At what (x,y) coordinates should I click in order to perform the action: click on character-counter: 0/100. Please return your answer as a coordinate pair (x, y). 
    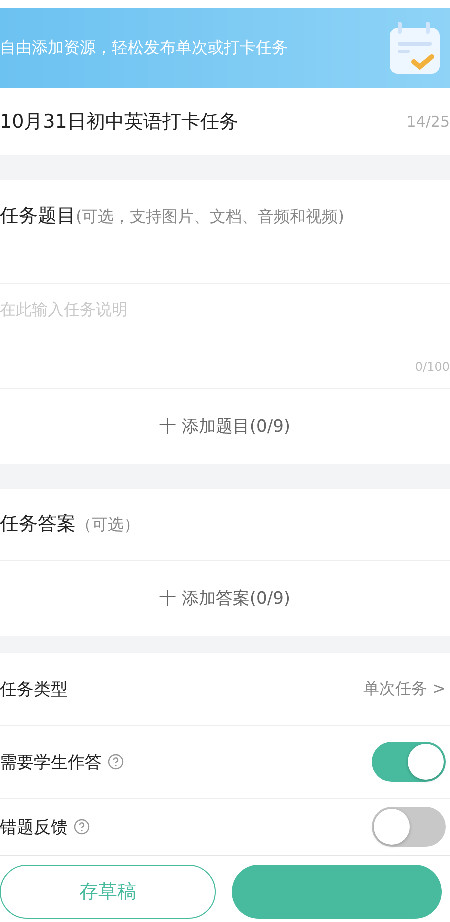
    Looking at the image, I should click on (432, 367).